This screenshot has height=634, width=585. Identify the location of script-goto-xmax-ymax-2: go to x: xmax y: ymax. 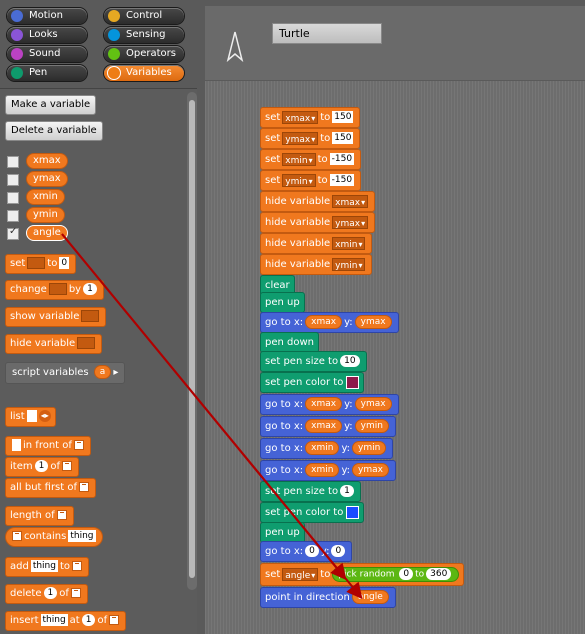
(329, 404).